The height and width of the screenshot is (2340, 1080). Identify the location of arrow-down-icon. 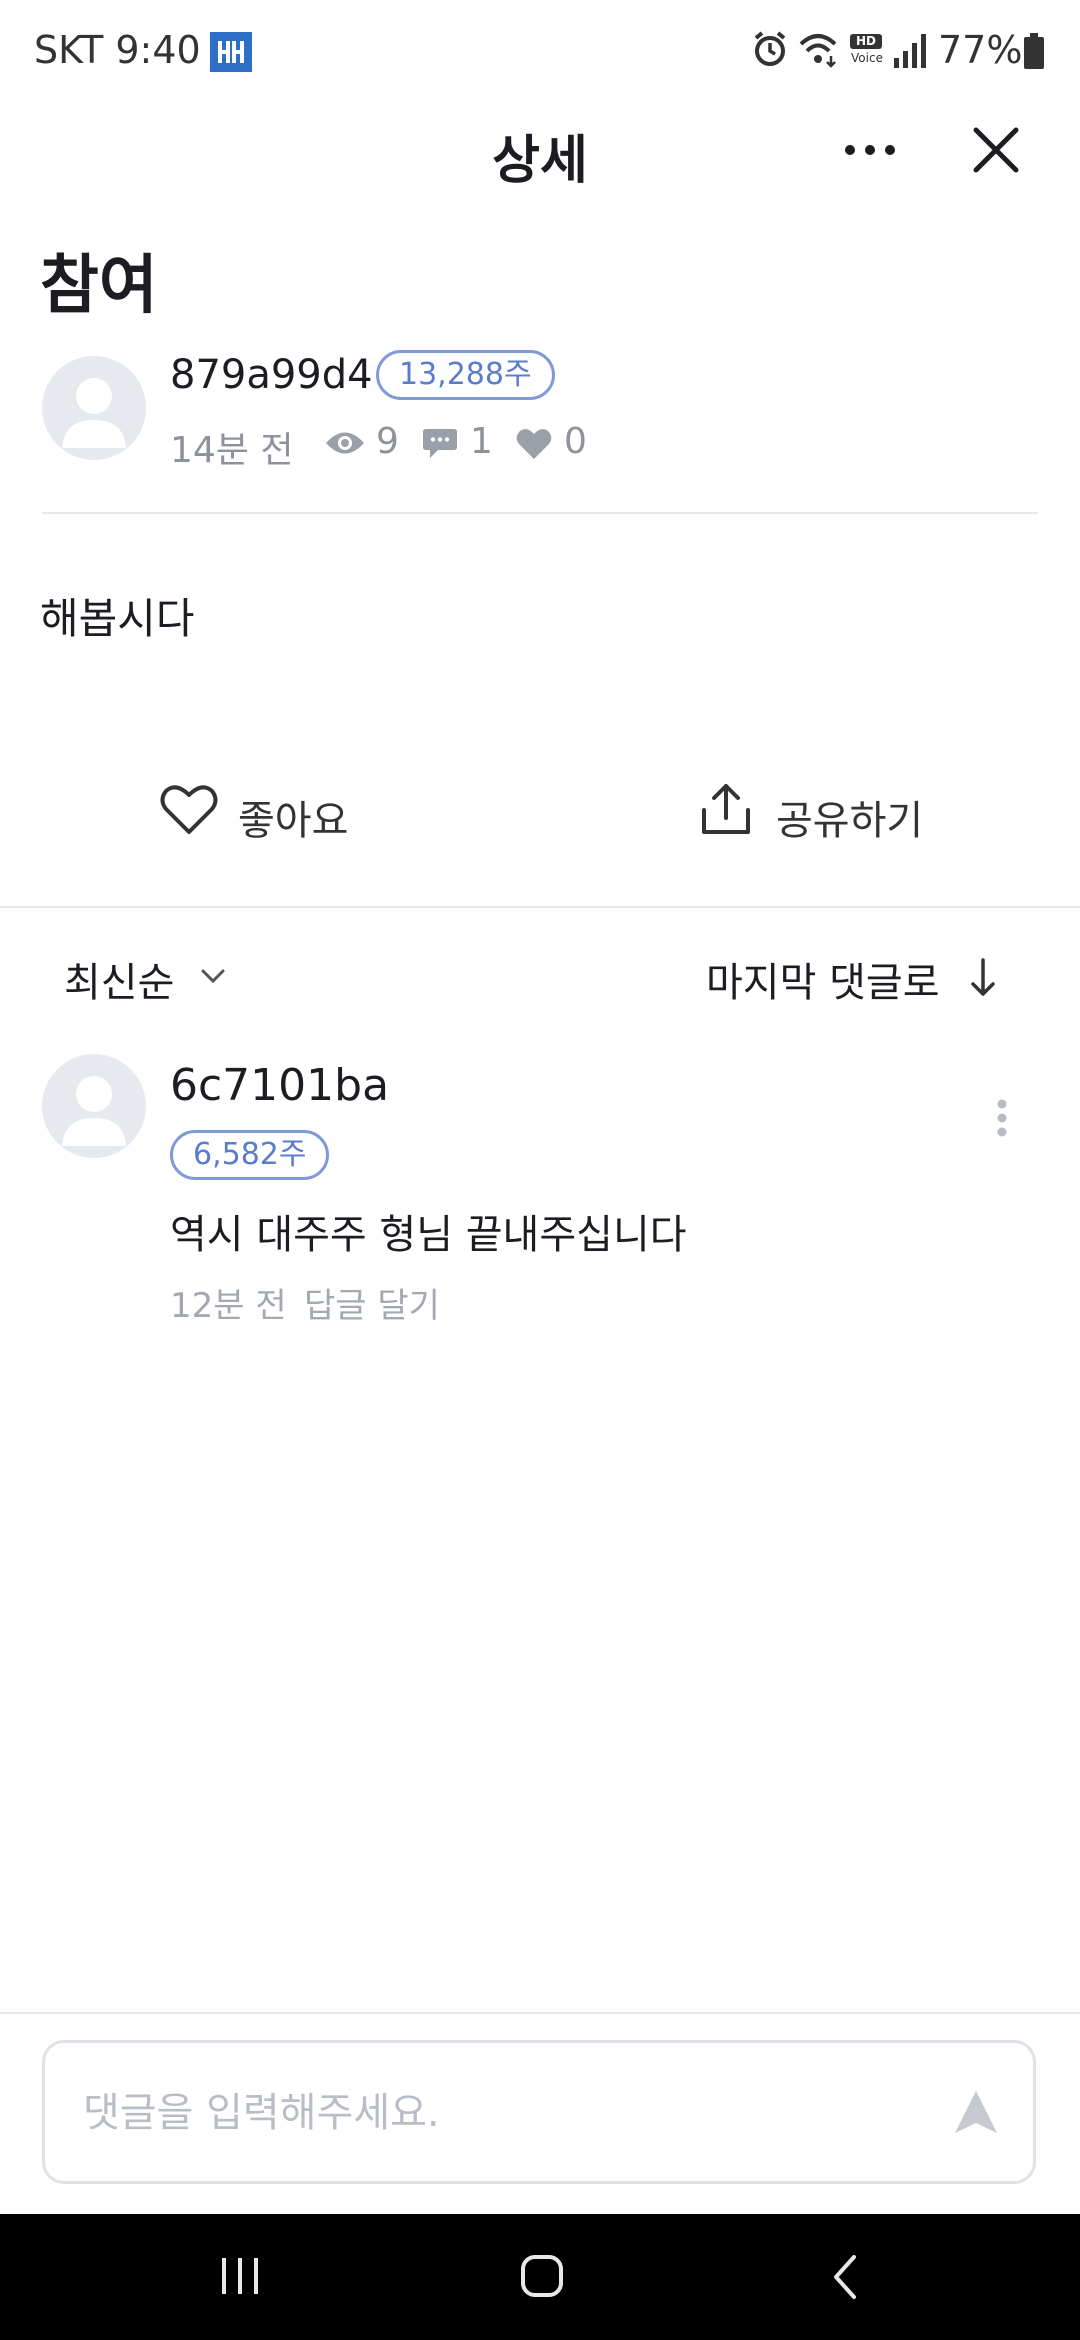
(983, 980).